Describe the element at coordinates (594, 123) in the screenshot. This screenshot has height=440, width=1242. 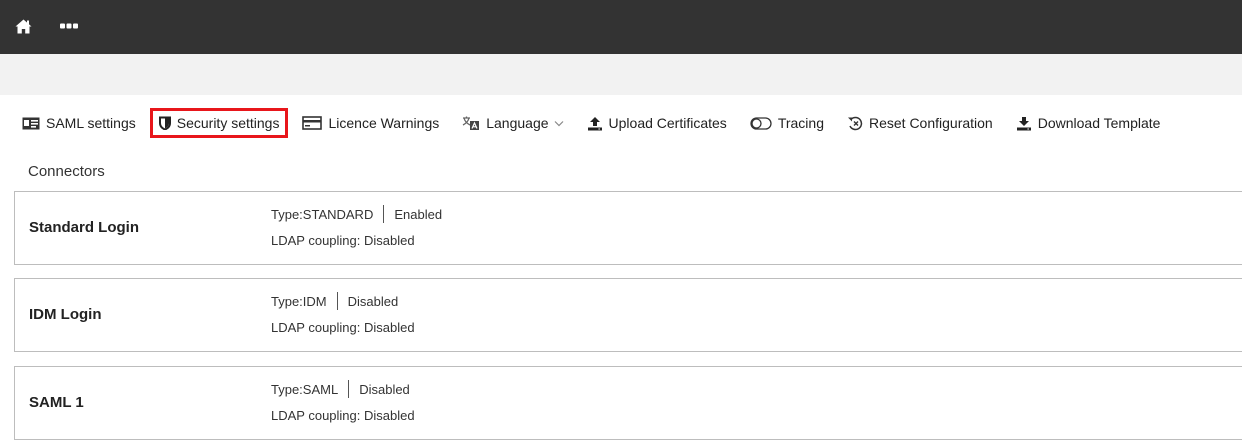
I see `upload-icon` at that location.